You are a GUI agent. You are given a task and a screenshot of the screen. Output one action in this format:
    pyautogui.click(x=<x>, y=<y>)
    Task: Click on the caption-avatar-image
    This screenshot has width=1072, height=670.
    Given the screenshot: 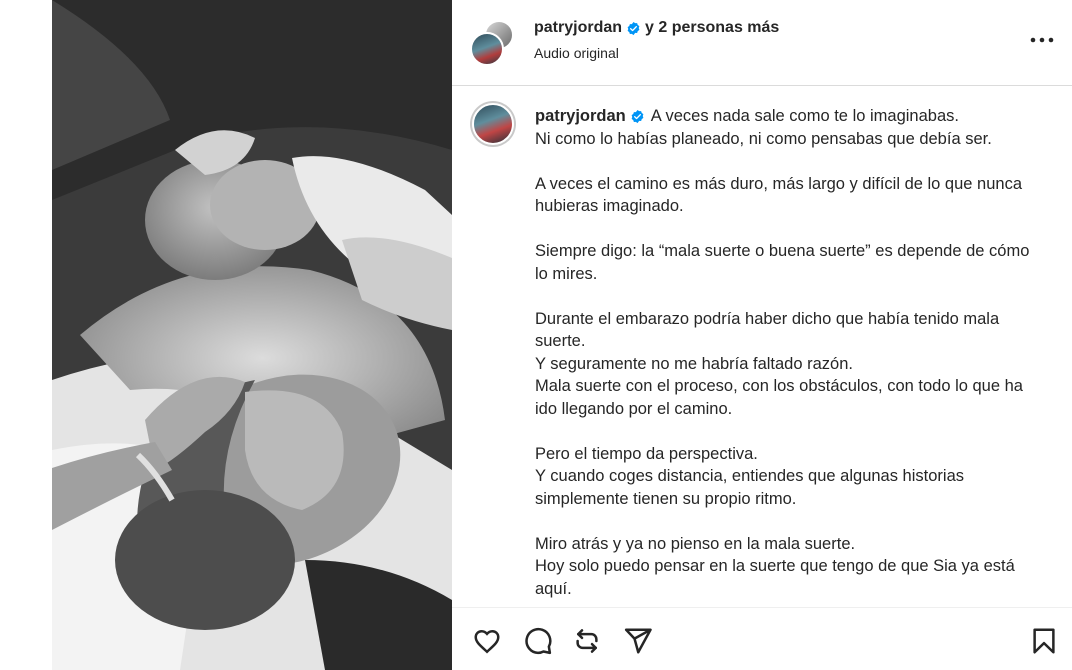 What is the action you would take?
    pyautogui.click(x=493, y=124)
    